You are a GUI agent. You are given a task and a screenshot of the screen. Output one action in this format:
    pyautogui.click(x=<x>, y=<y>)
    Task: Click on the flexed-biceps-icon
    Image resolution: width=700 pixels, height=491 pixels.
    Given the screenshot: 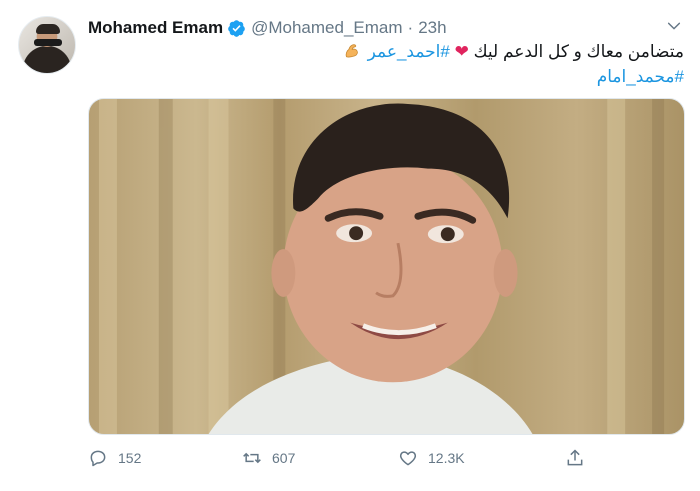 What is the action you would take?
    pyautogui.click(x=351, y=51)
    